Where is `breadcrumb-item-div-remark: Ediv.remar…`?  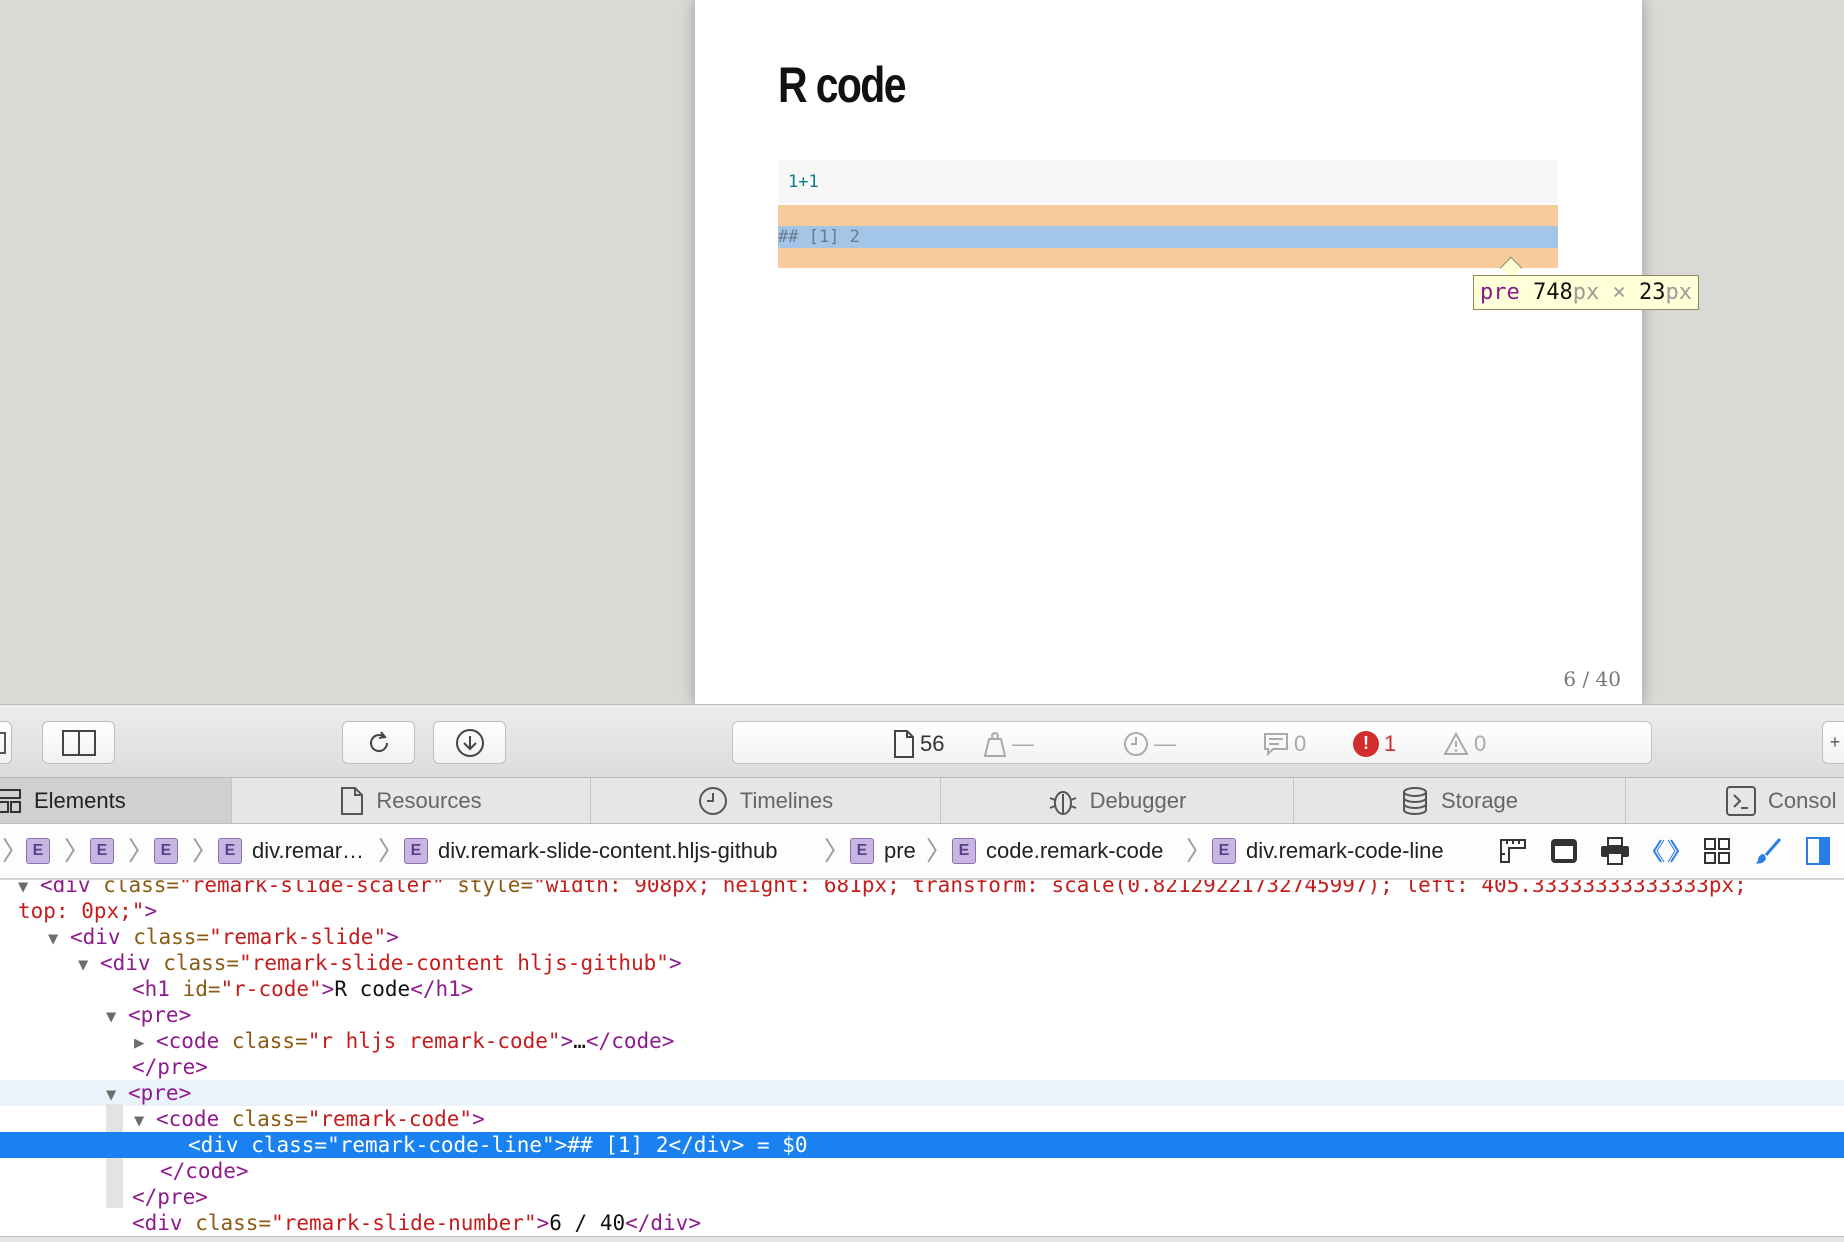
breadcrumb-item-div-remark: Ediv.remar… is located at coordinates (291, 851).